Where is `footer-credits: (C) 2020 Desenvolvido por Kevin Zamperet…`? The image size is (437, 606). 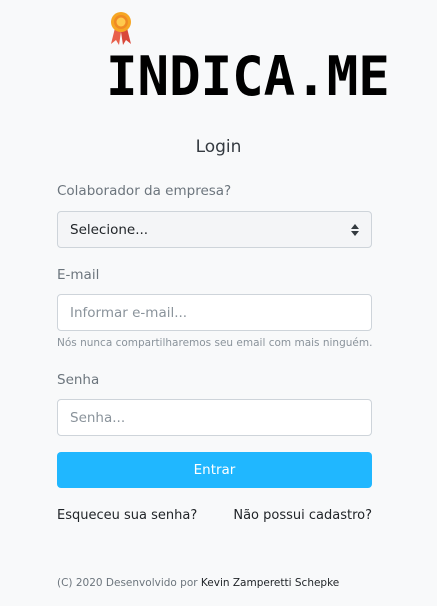
footer-credits: (C) 2020 Desenvolvido por Kevin Zamperet… is located at coordinates (198, 583).